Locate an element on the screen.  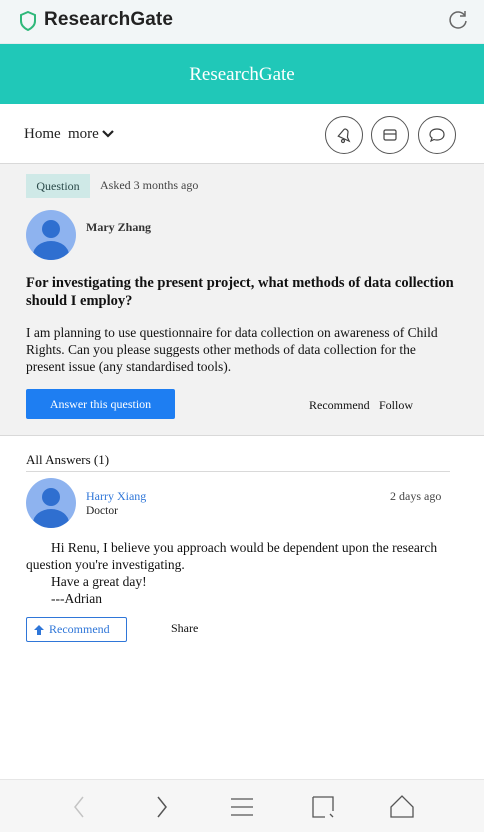
answer-author-role: Doctor is located at coordinates (102, 511).